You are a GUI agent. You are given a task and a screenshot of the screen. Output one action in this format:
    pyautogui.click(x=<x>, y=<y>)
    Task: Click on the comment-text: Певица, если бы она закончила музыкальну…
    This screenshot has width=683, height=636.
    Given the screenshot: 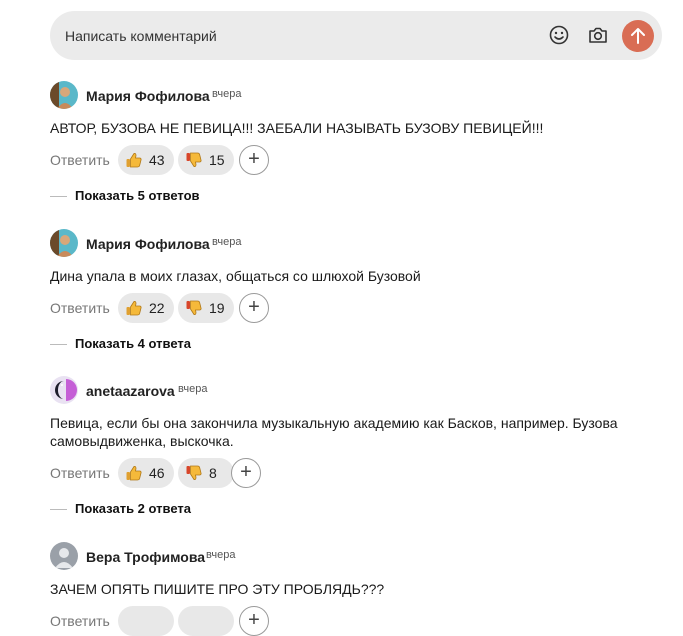 What is the action you would take?
    pyautogui.click(x=350, y=432)
    